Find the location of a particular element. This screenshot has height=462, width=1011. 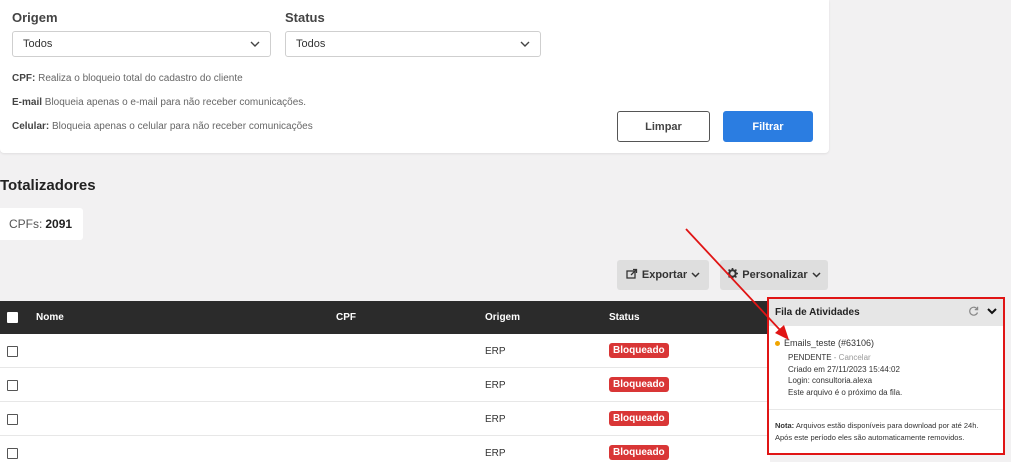

cpfs-counter: CPFs: 2091 is located at coordinates (41, 224).